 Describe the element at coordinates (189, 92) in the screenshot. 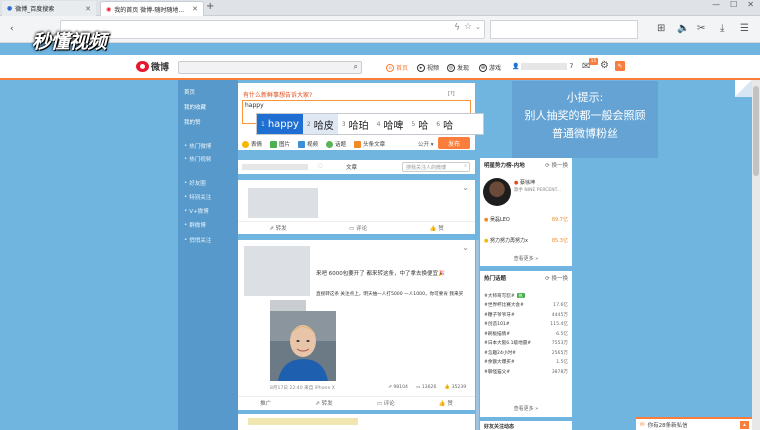

I see `left-nav-home: 首页` at that location.